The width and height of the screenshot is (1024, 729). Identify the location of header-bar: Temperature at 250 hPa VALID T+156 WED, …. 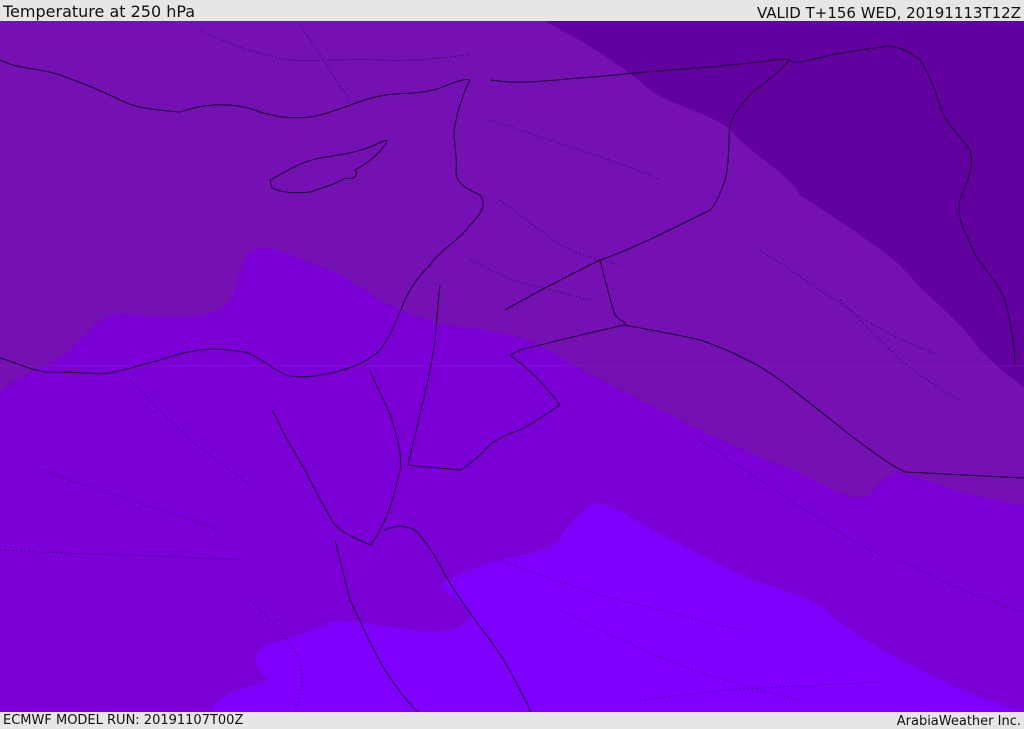
(512, 11).